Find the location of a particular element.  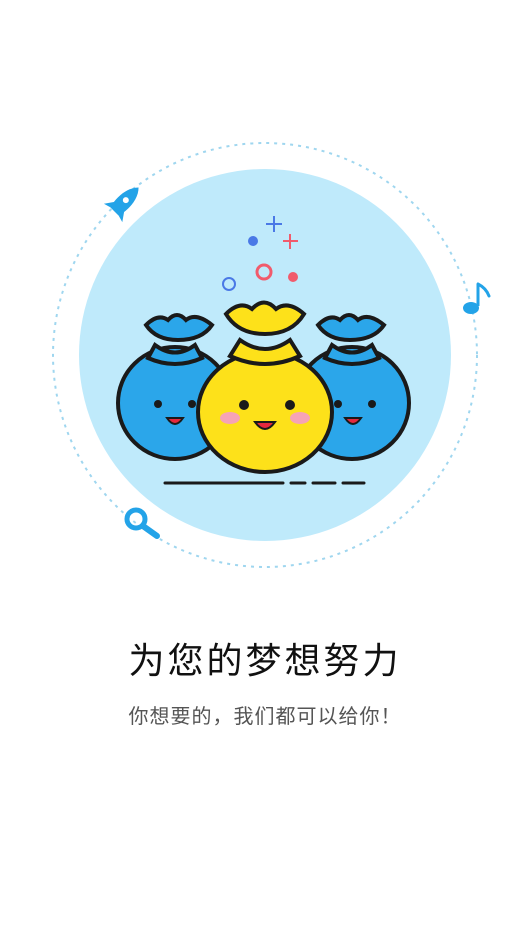

page-subtitle: 你想要的，我们都可以给你！ is located at coordinates (265, 716).